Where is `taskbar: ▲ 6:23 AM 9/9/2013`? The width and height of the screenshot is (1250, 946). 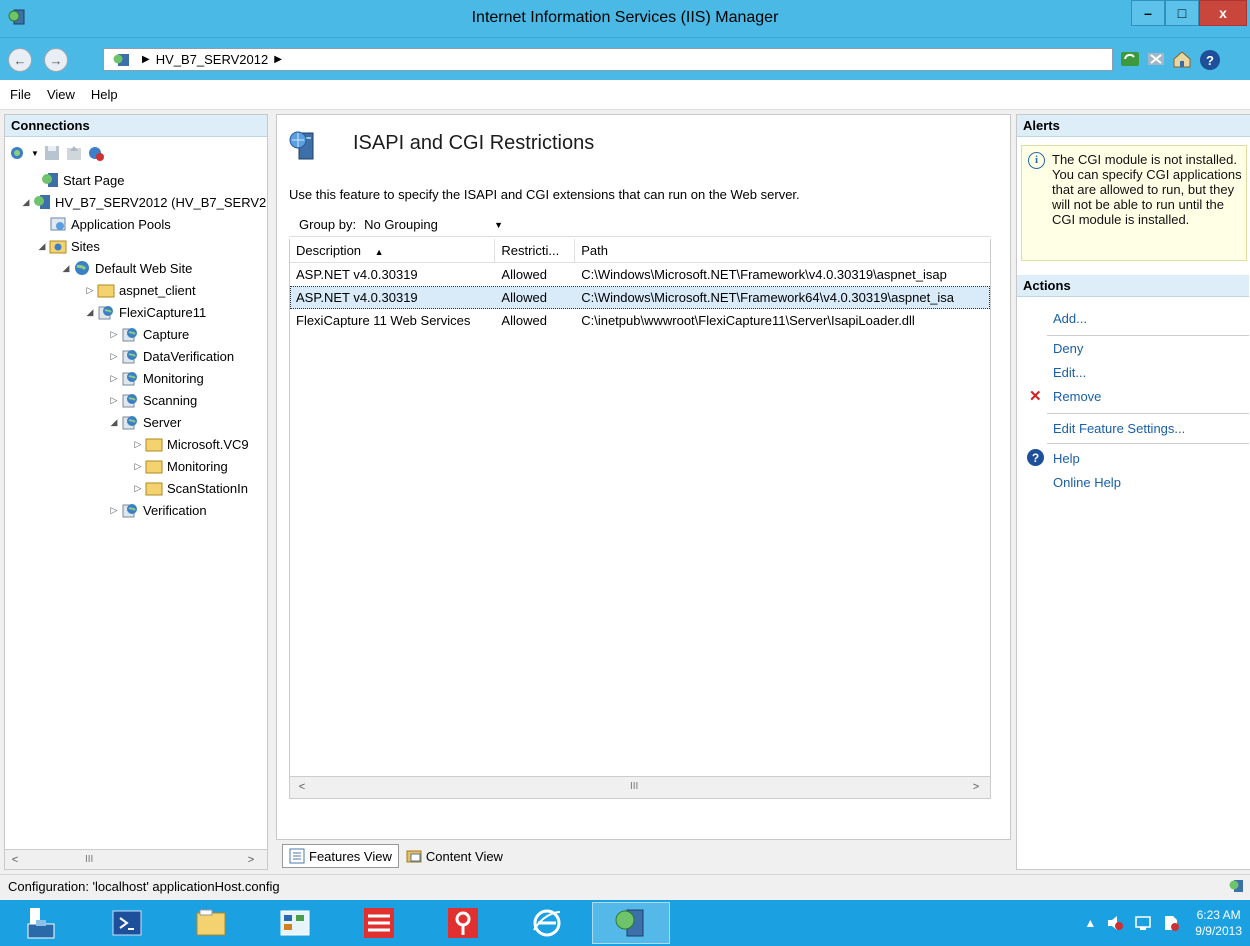
taskbar: ▲ 6:23 AM 9/9/2013 is located at coordinates (625, 923).